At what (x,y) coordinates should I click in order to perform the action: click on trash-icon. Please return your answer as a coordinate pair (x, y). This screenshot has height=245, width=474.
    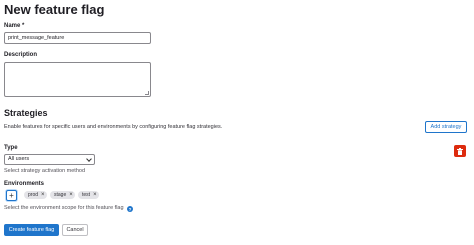
    Looking at the image, I should click on (460, 151).